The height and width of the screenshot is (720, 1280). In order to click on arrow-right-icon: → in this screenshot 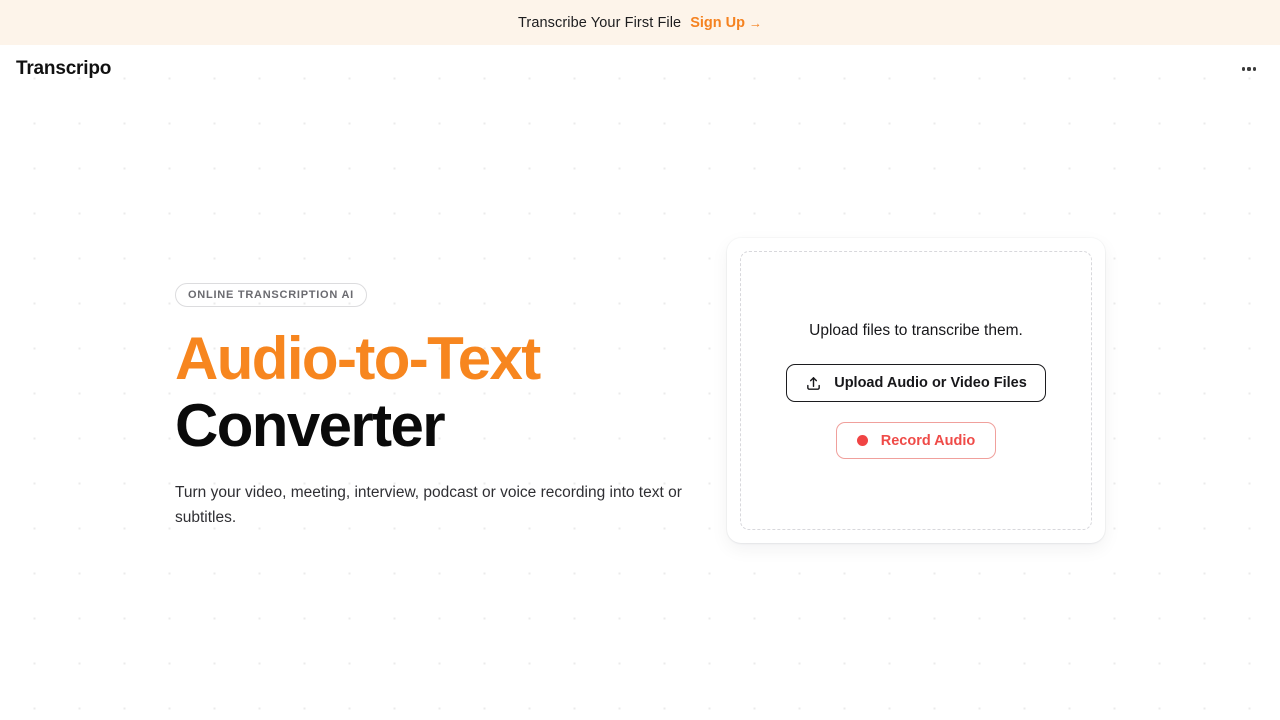, I will do `click(755, 23)`.